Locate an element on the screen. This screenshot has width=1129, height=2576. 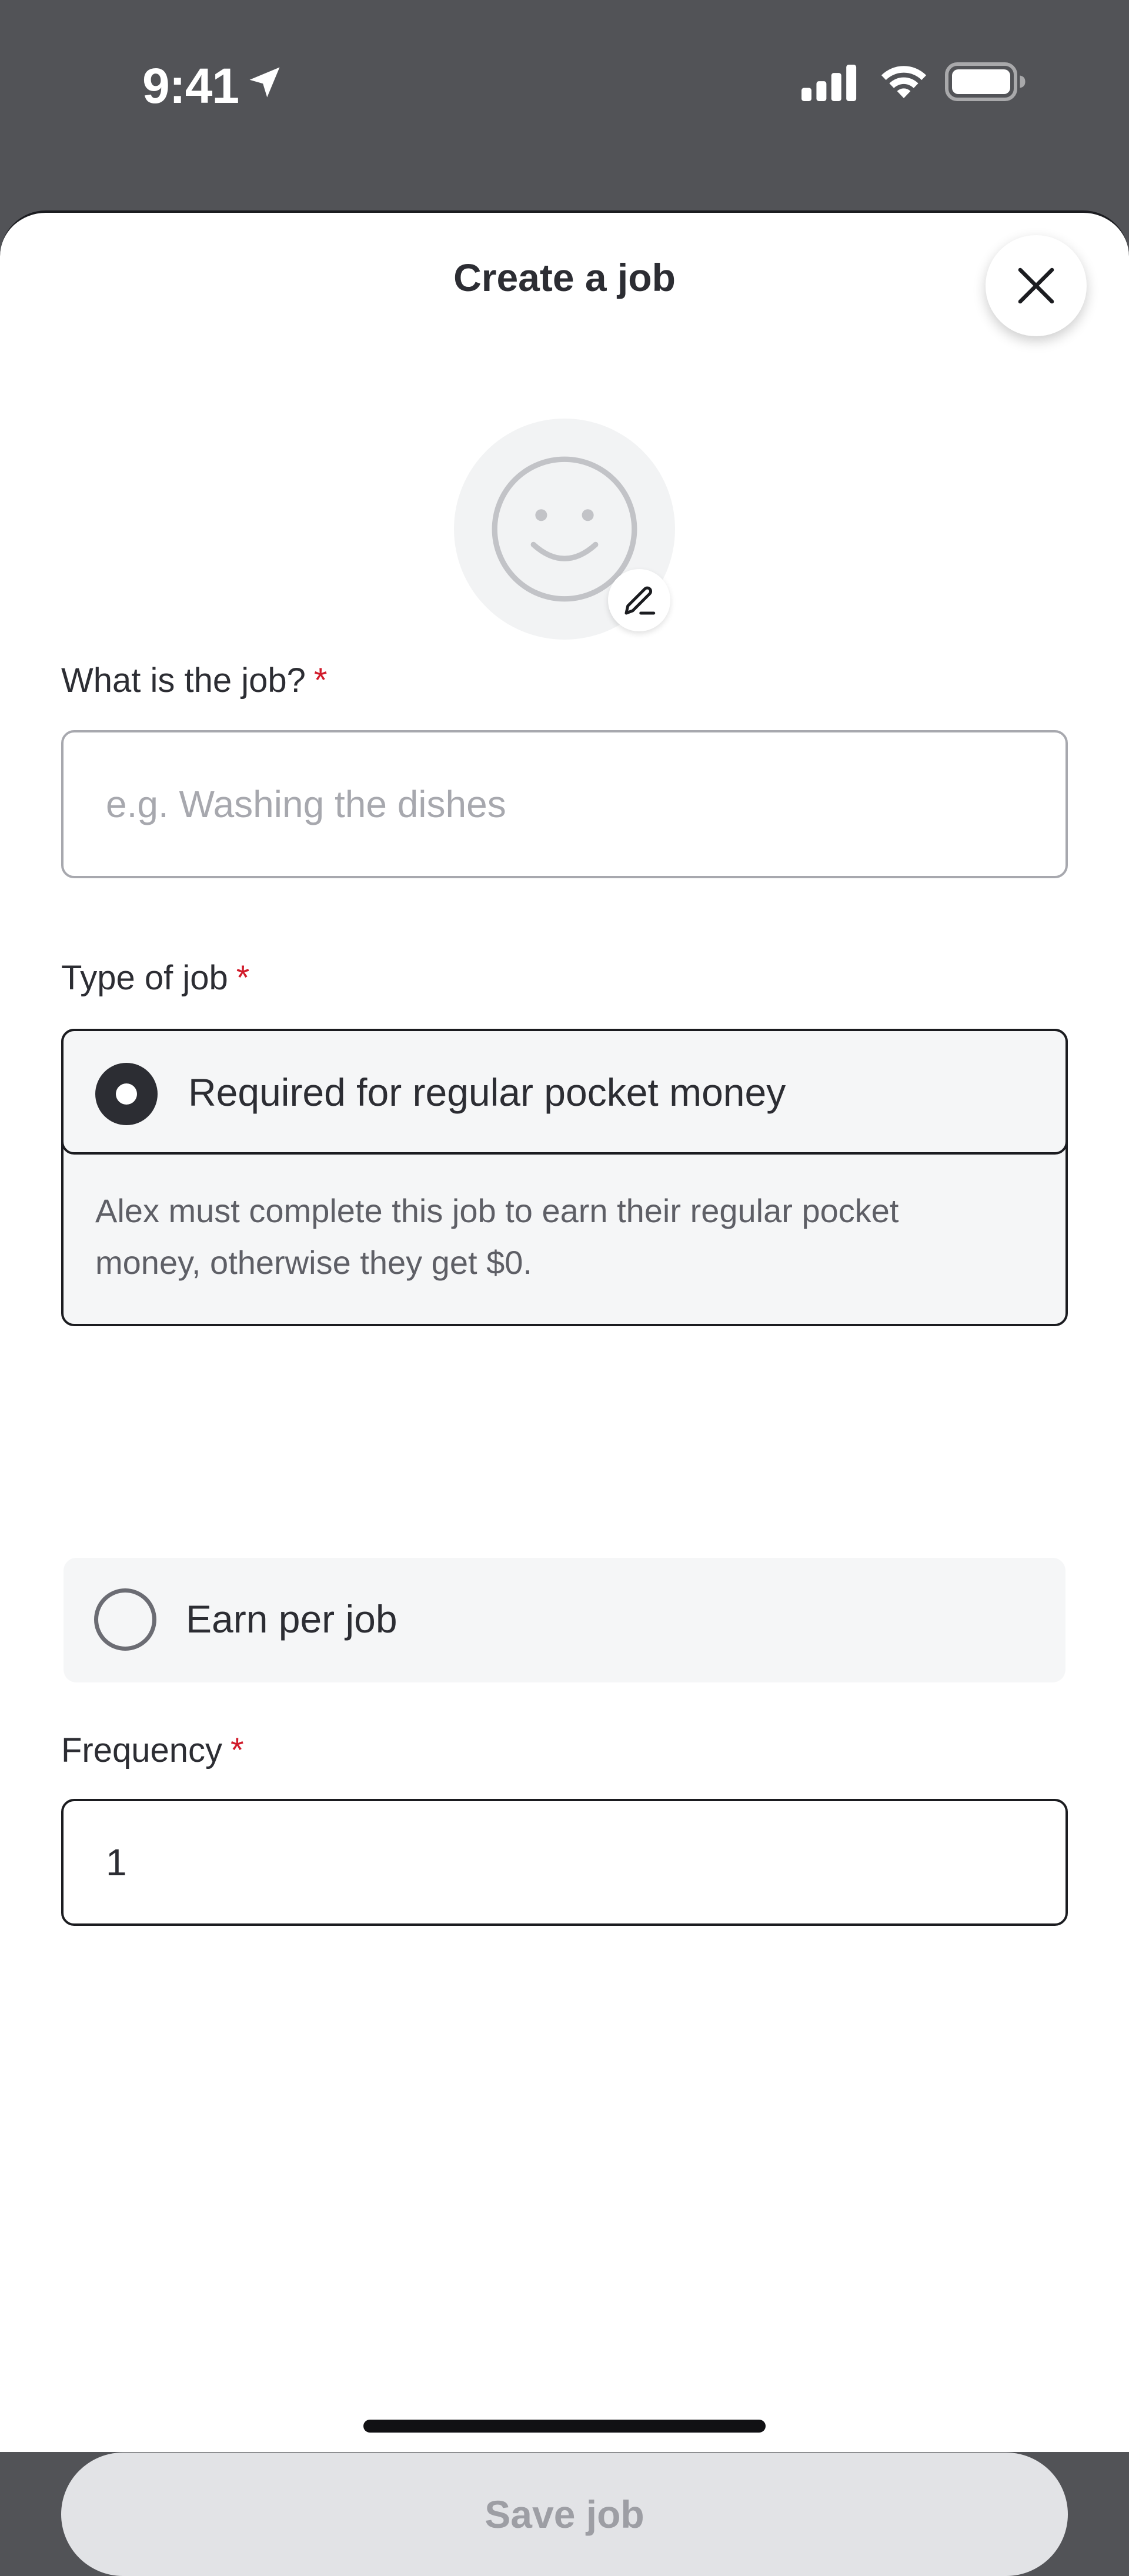
option-required-header: Required for regular pocket money is located at coordinates (564, 1092).